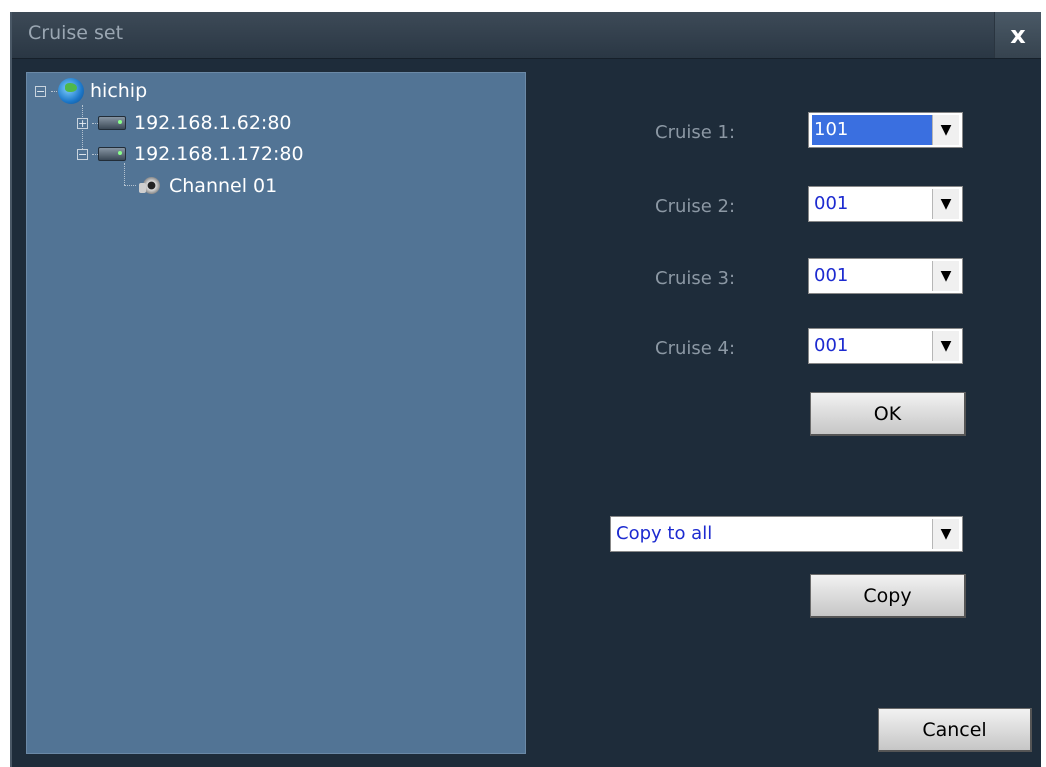  I want to click on dialog-title: Cruise set, so click(76, 33).